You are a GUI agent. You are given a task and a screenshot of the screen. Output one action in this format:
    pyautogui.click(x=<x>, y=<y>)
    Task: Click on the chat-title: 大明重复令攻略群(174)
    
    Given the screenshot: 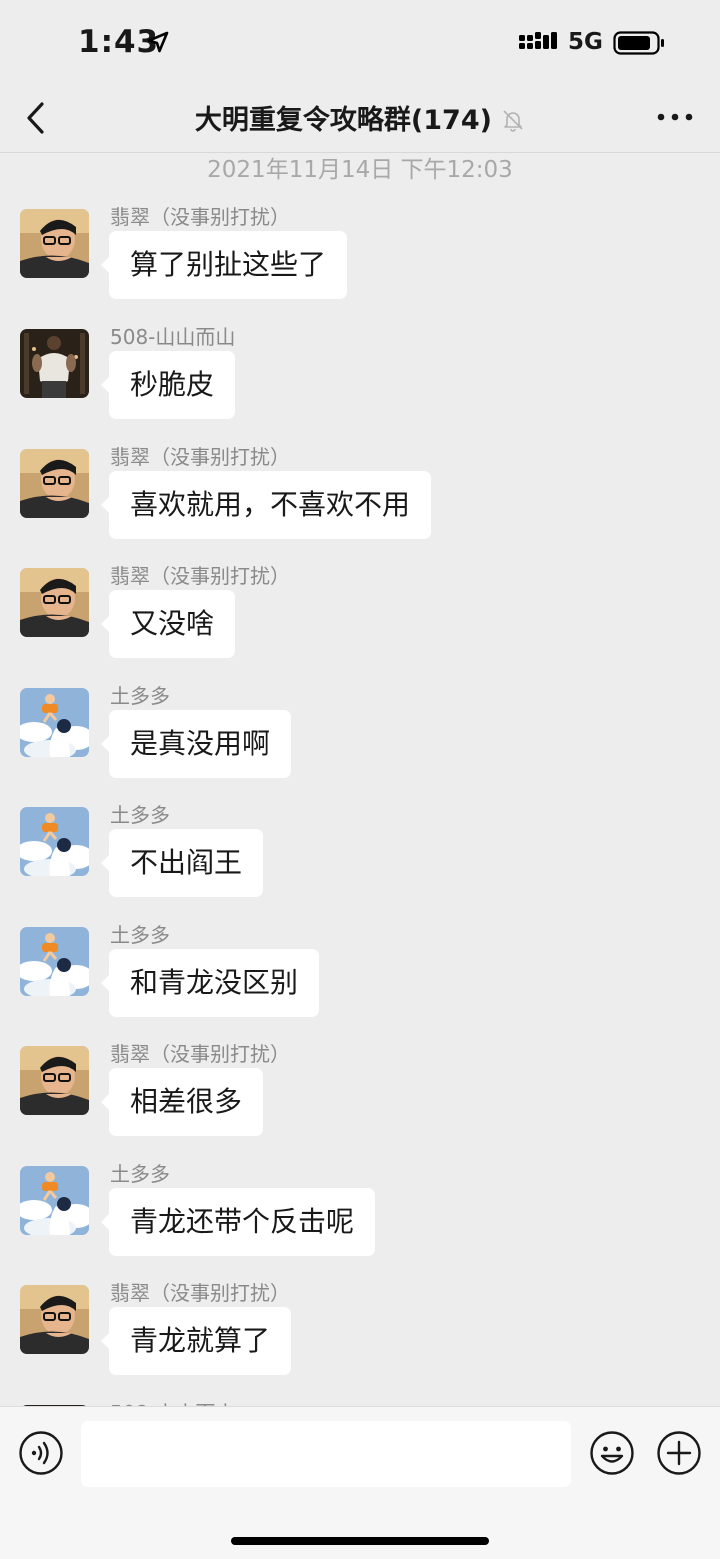 What is the action you would take?
    pyautogui.click(x=343, y=120)
    